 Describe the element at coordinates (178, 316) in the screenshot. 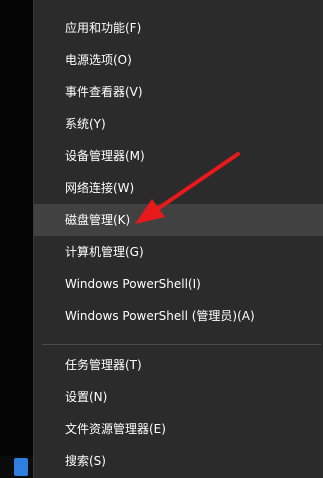

I see `menu-item-windows-powershell-admin: Windows PowerShell (管理员)(A)` at that location.